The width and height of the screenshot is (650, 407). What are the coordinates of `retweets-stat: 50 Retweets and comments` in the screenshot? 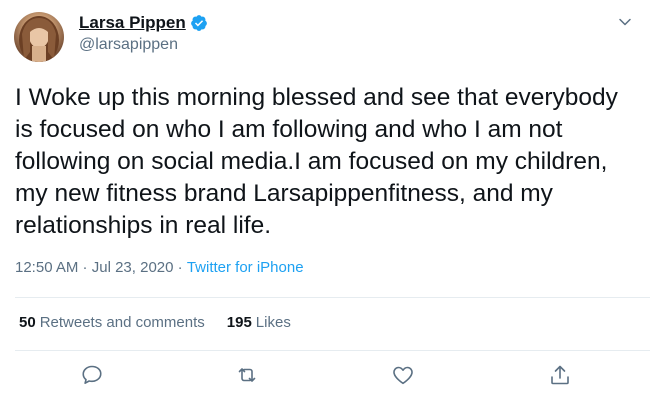 It's located at (112, 322).